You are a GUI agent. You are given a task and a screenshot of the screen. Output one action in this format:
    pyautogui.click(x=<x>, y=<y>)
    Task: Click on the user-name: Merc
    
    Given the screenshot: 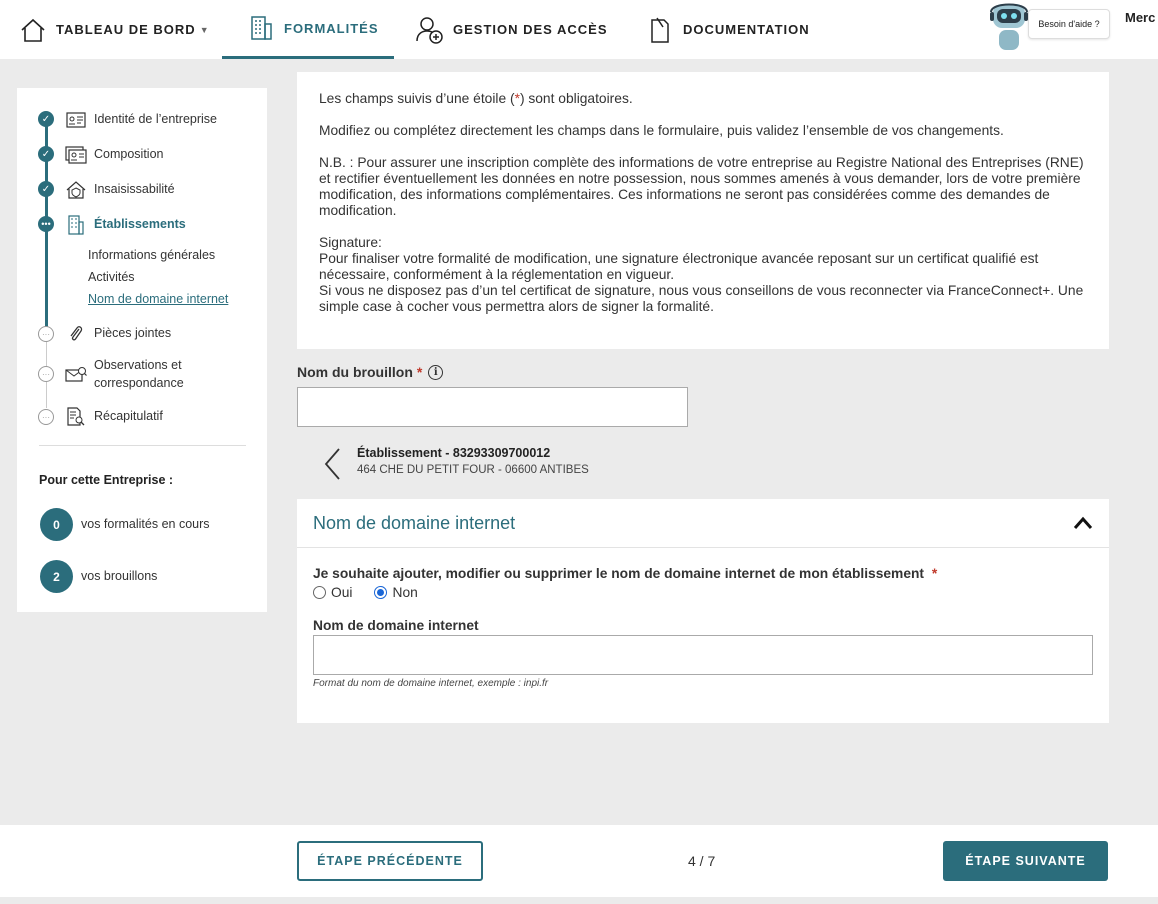 What is the action you would take?
    pyautogui.click(x=1140, y=17)
    